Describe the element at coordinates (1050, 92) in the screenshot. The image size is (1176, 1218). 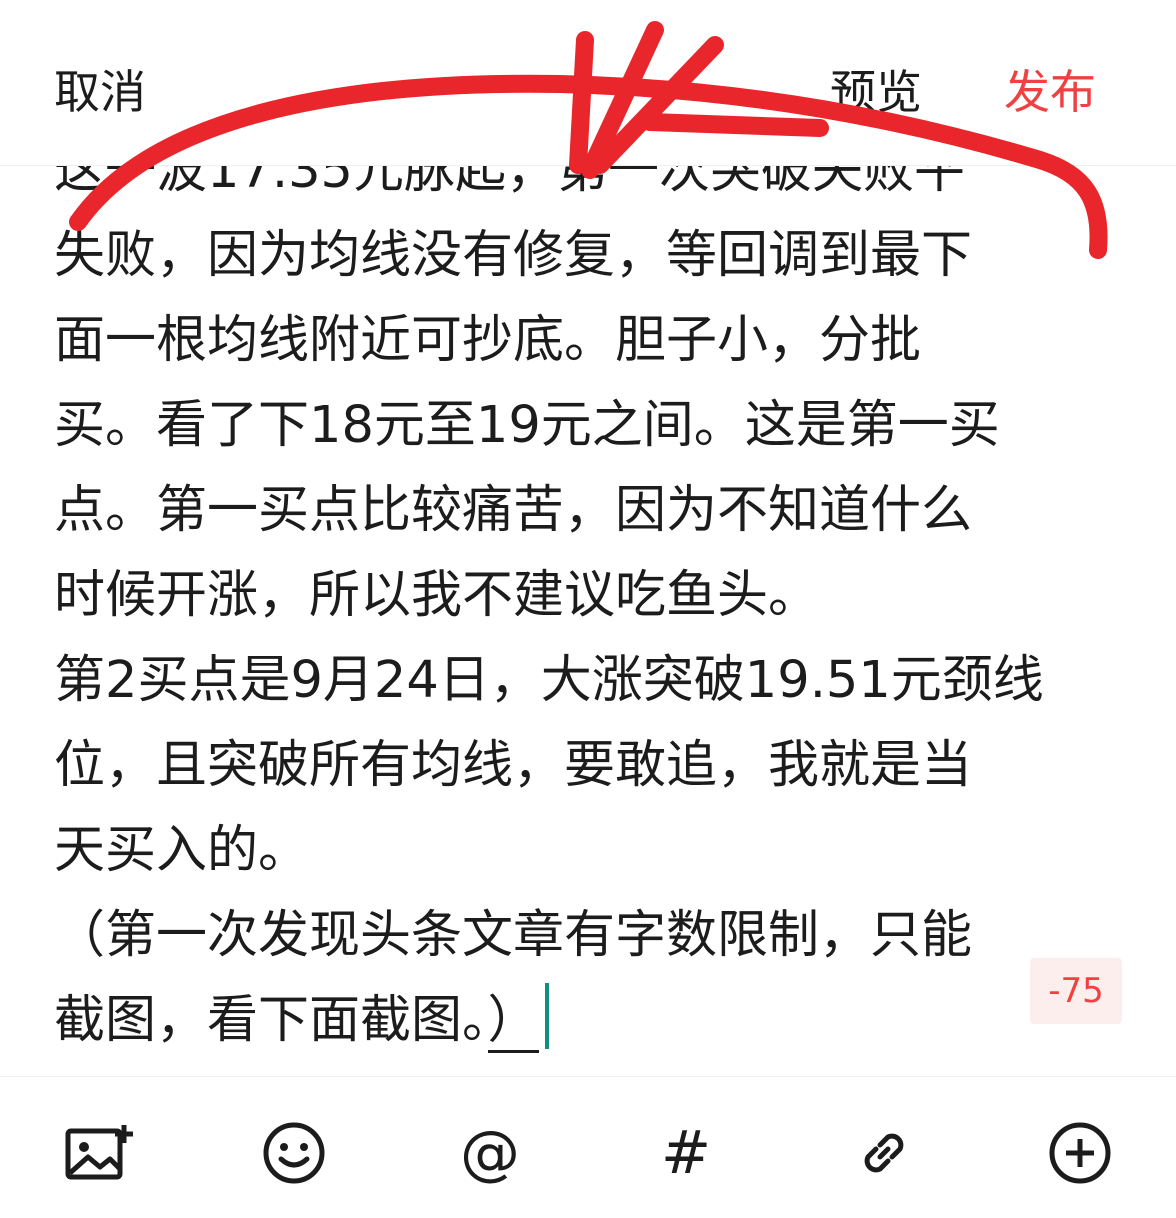
I see `publish-button: 发布` at that location.